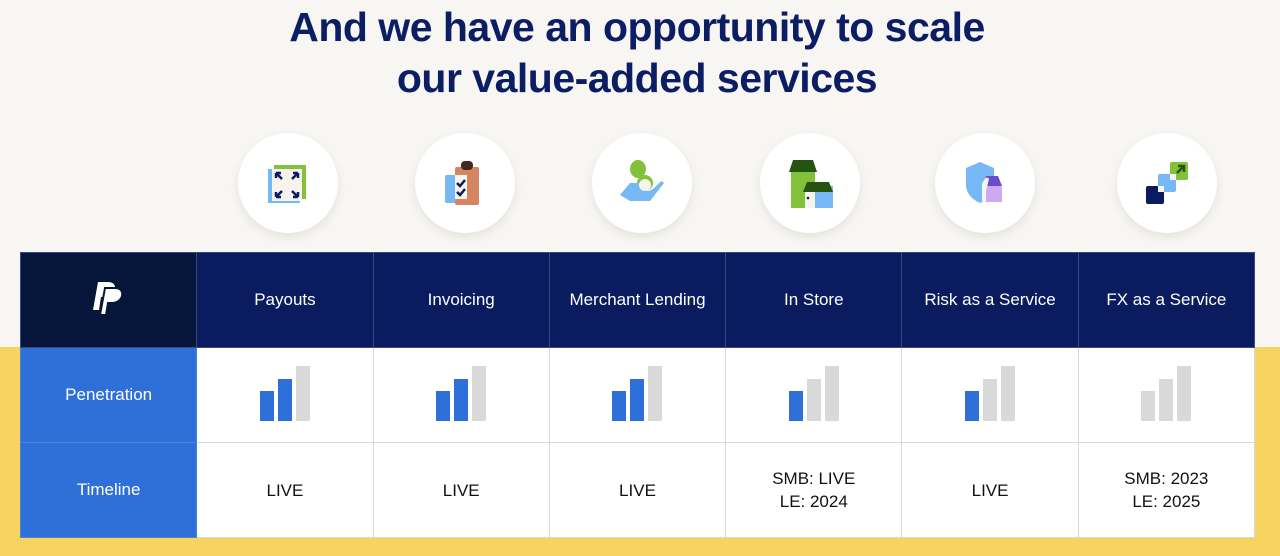 This screenshot has height=556, width=1280. I want to click on expand-icon, so click(288, 183).